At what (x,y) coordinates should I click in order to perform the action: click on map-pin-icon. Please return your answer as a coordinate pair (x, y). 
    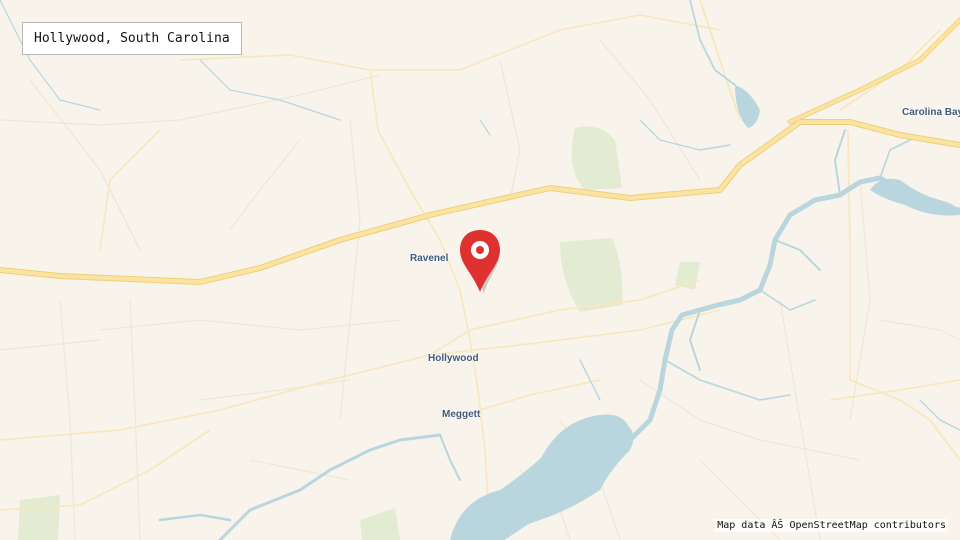
    Looking at the image, I should click on (480, 261).